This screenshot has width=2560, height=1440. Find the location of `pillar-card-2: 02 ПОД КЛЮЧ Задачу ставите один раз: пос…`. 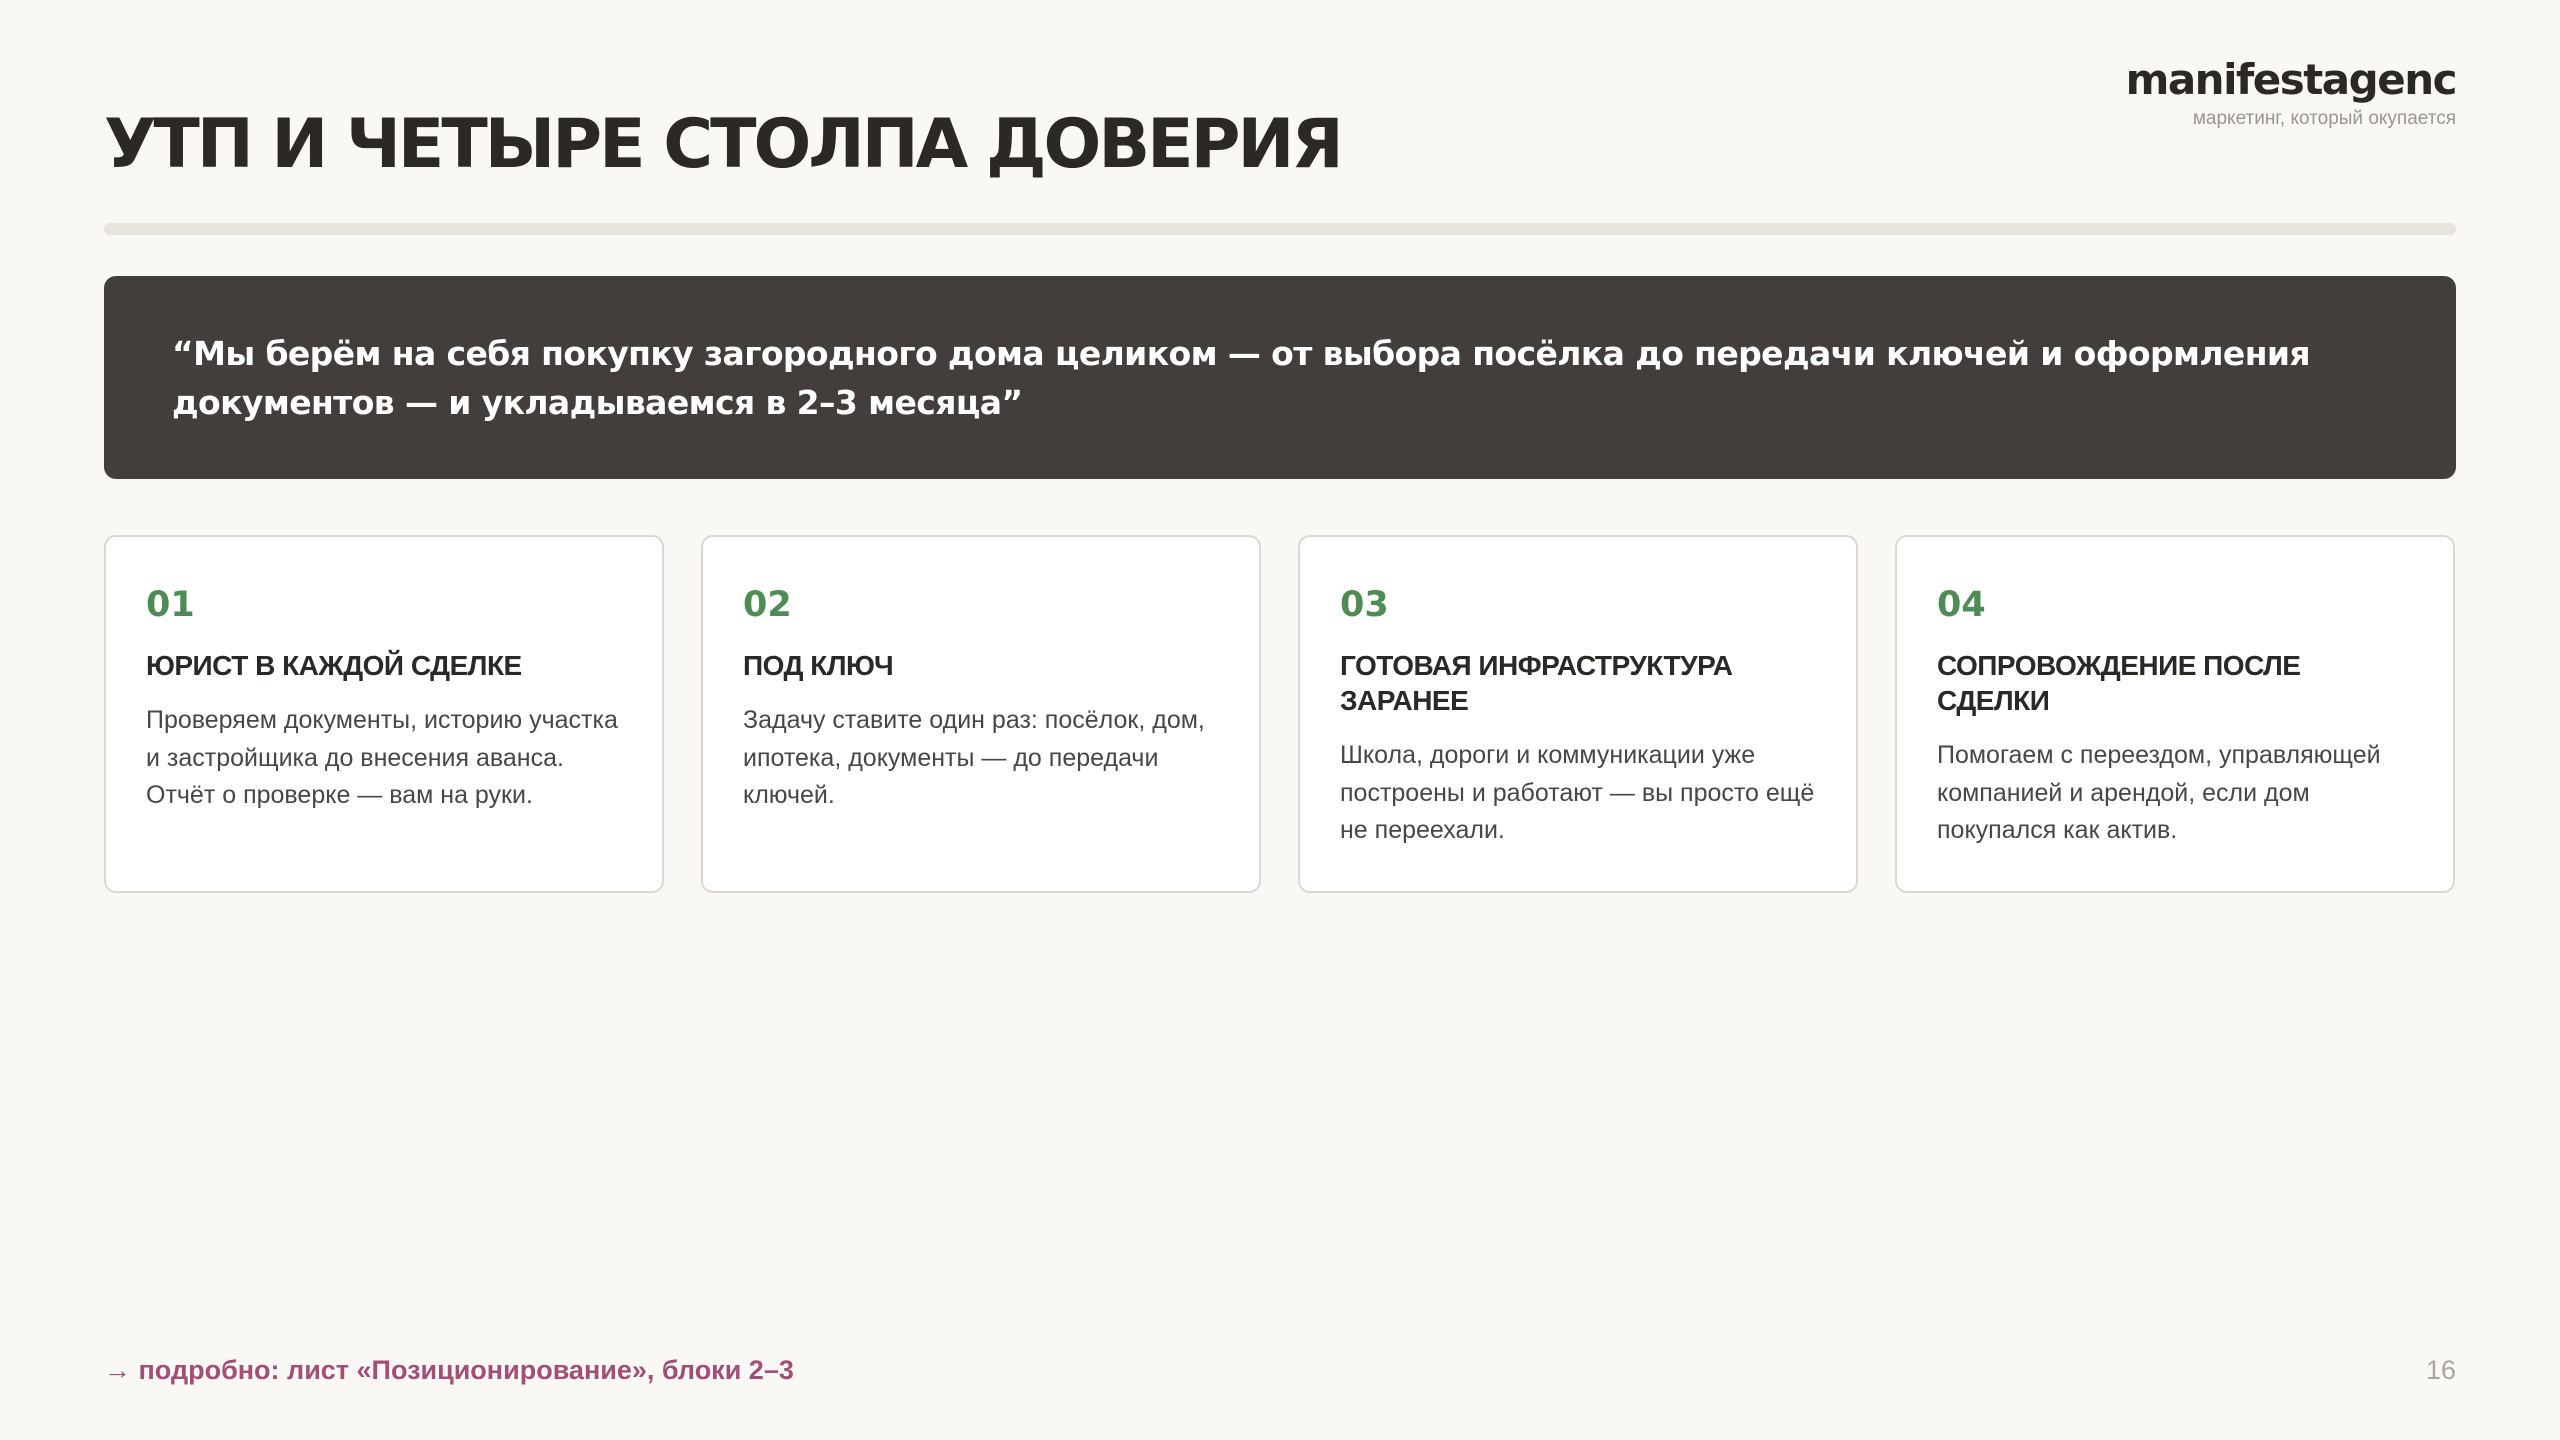

pillar-card-2: 02 ПОД КЛЮЧ Задачу ставите один раз: пос… is located at coordinates (981, 714).